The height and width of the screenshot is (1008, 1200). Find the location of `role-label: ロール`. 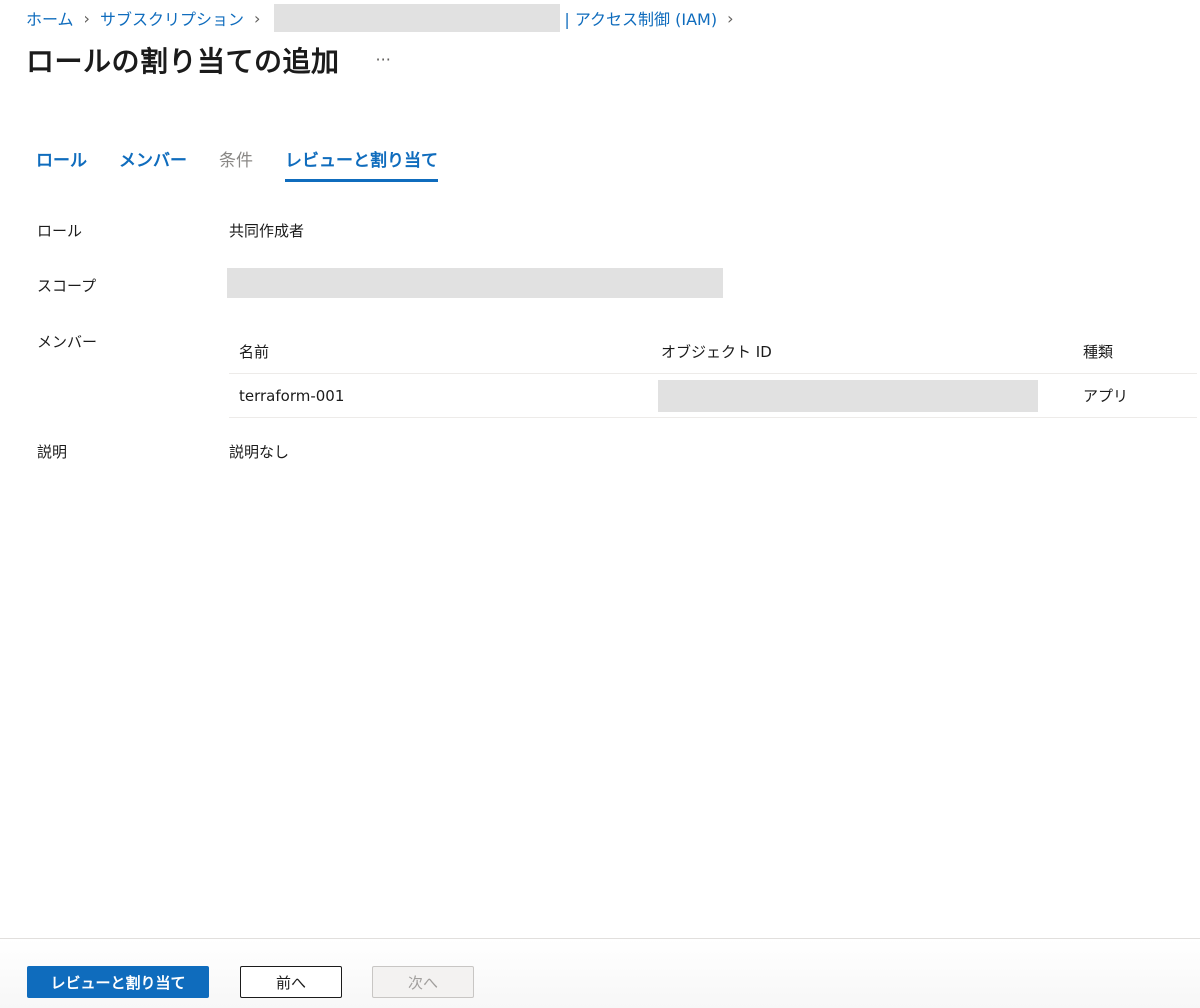

role-label: ロール is located at coordinates (60, 231).